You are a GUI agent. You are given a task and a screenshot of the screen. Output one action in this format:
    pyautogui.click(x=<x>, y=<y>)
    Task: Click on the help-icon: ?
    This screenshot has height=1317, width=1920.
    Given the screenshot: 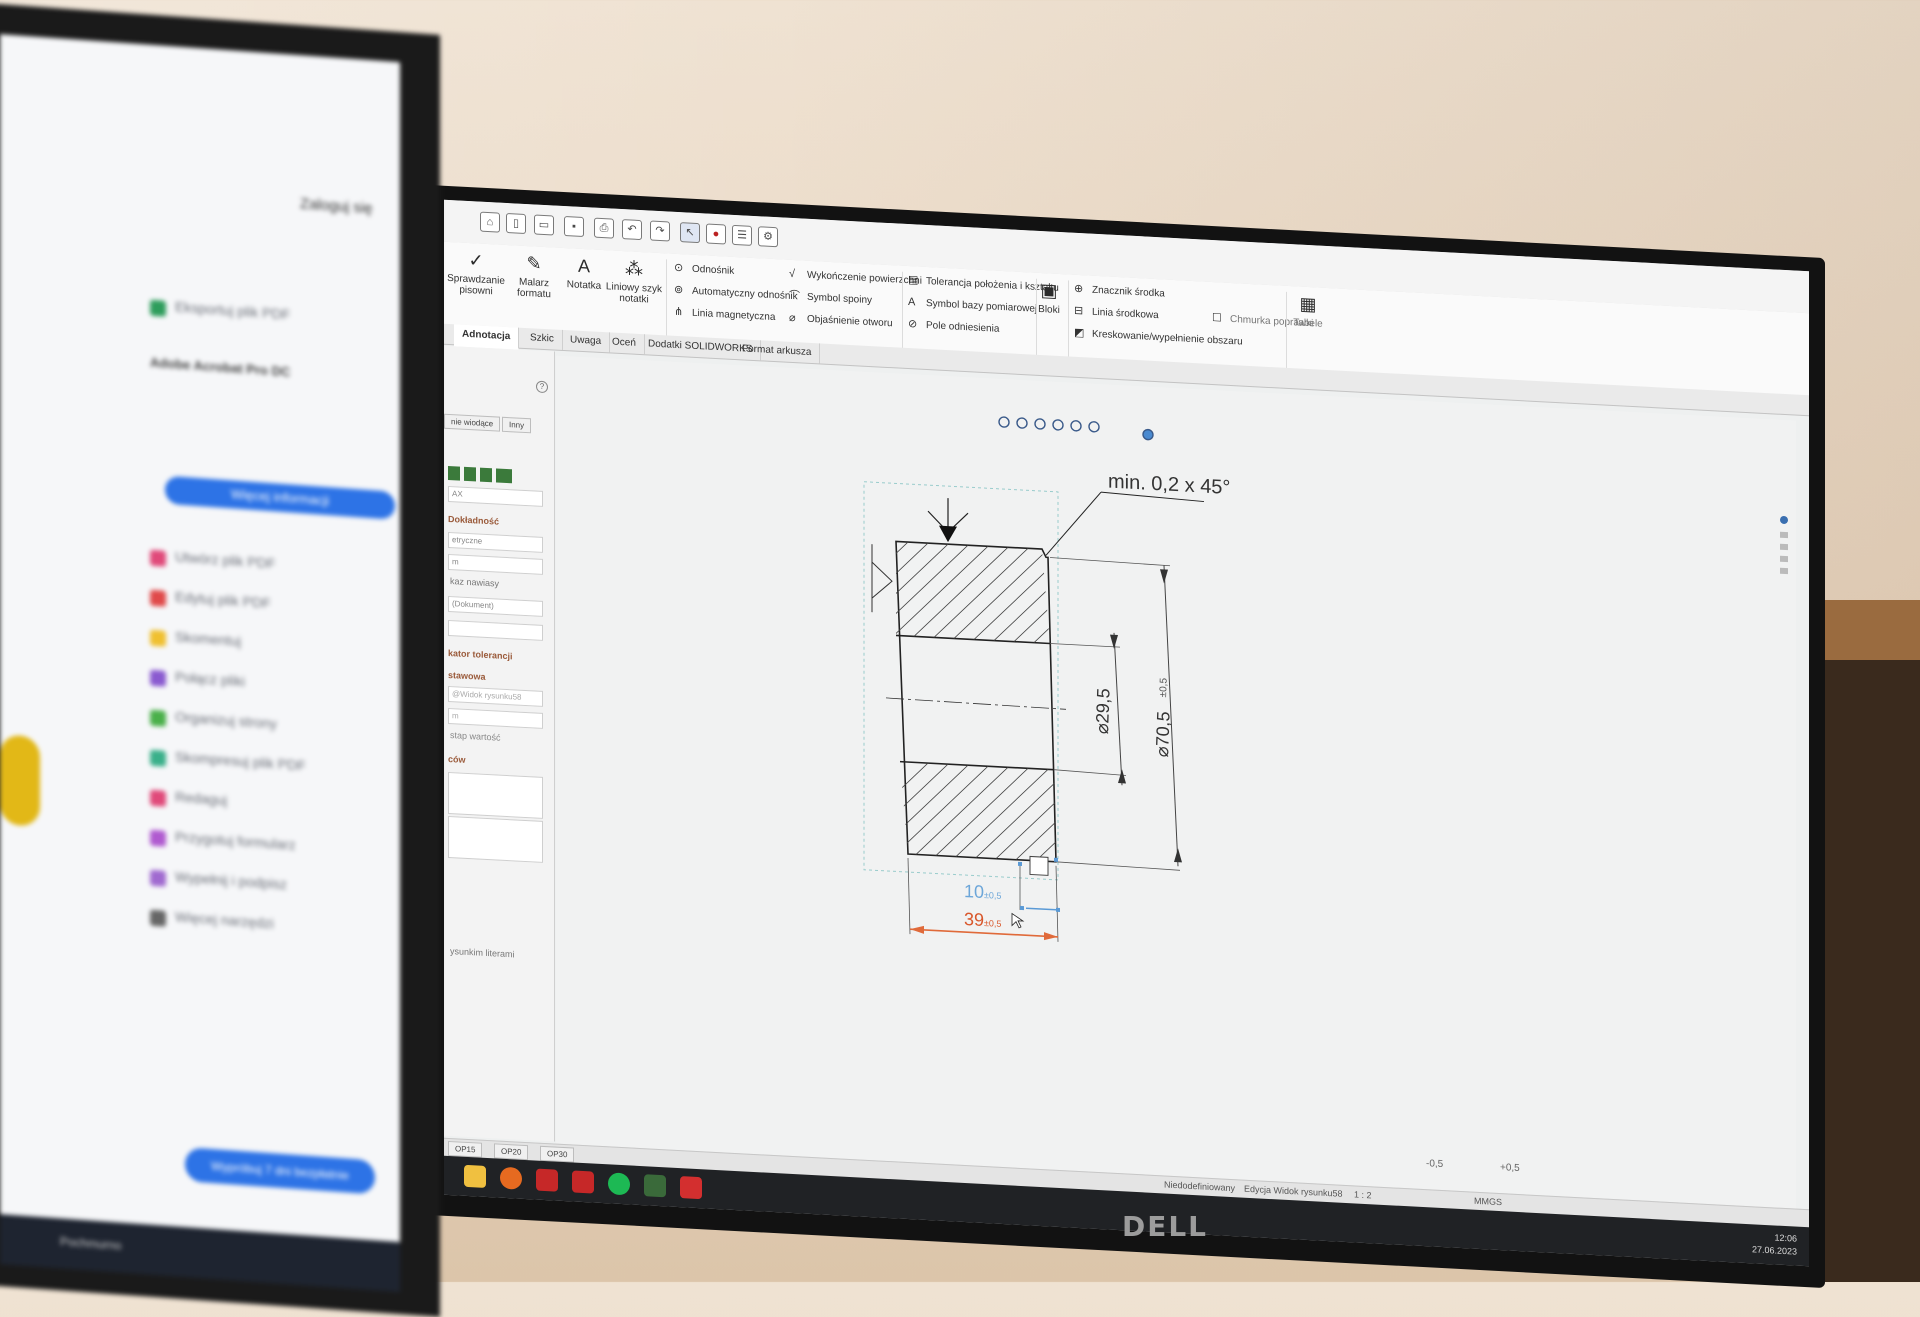 What is the action you would take?
    pyautogui.click(x=542, y=387)
    